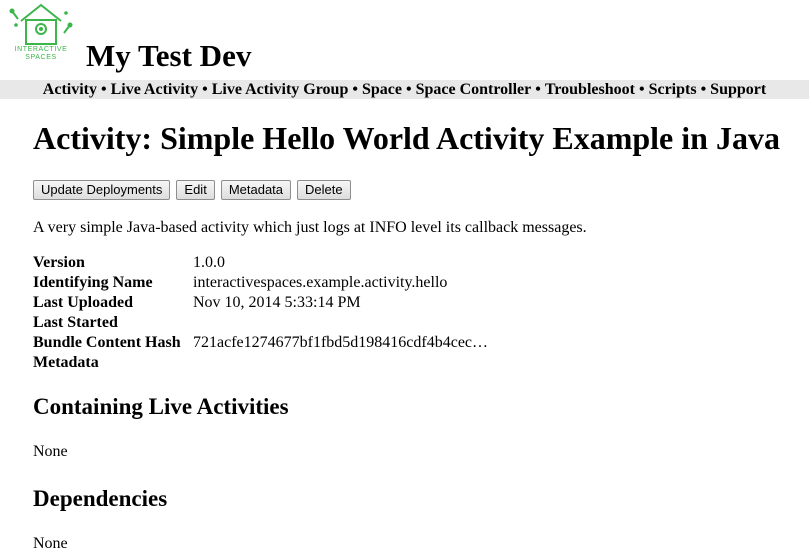  I want to click on property-row-last-started: Last Started, so click(418, 323).